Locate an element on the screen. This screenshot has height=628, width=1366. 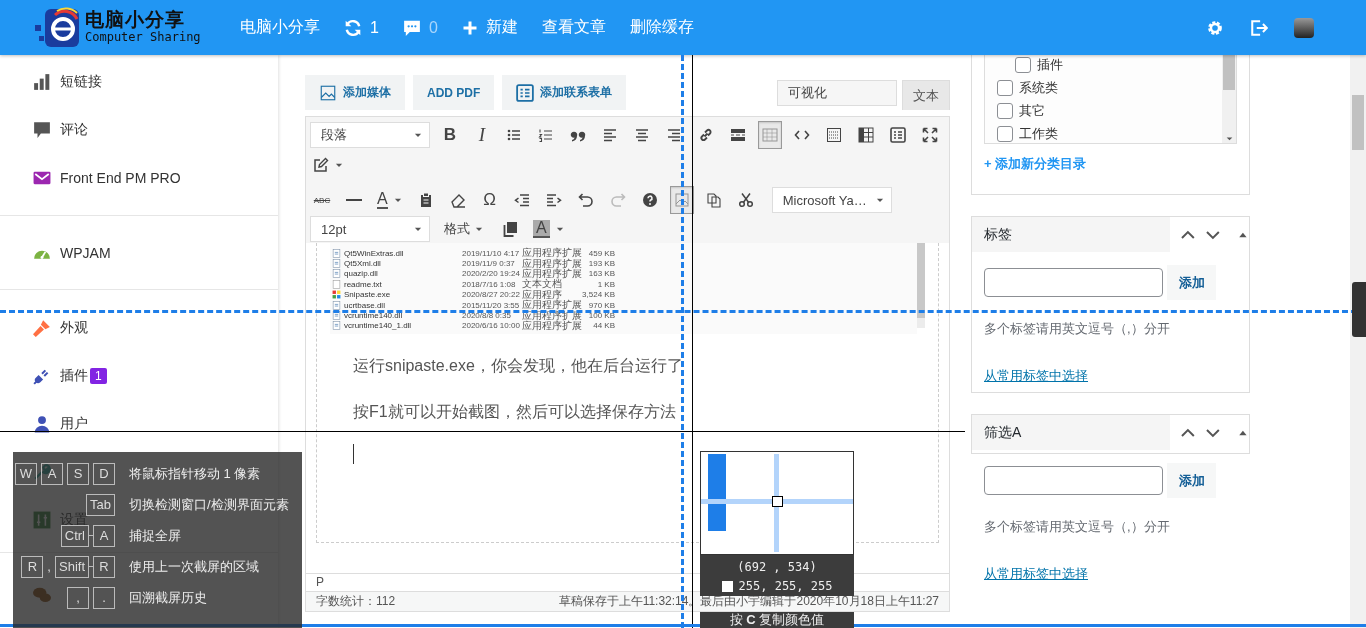
logout-icon is located at coordinates (1259, 27).